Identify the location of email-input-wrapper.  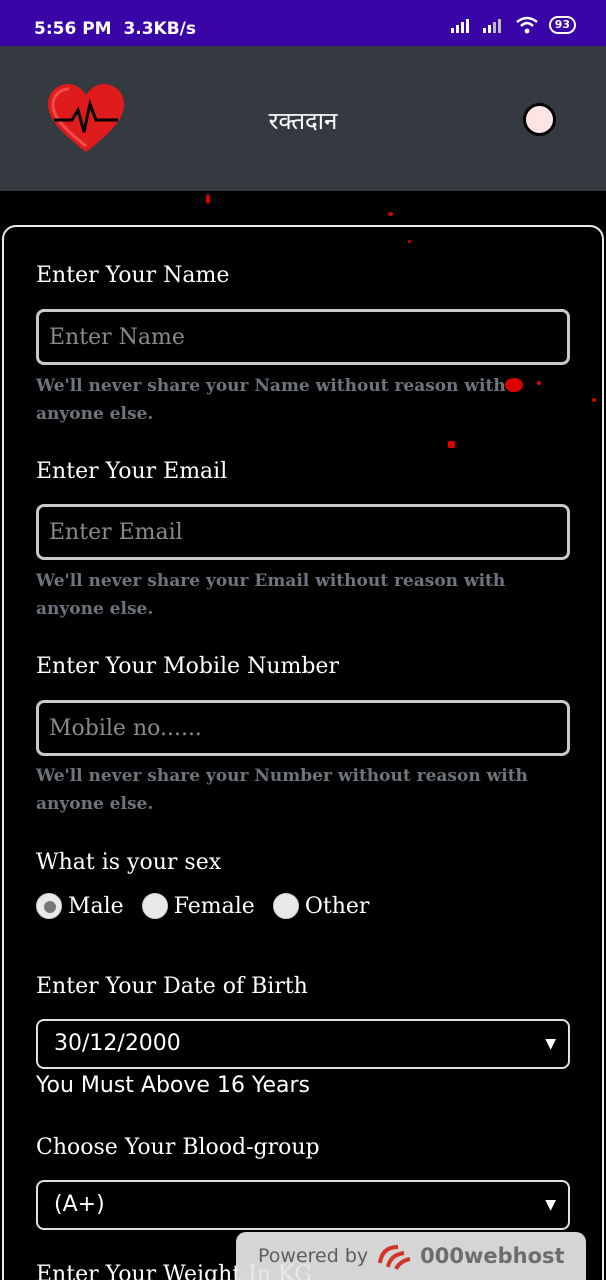
(303, 532).